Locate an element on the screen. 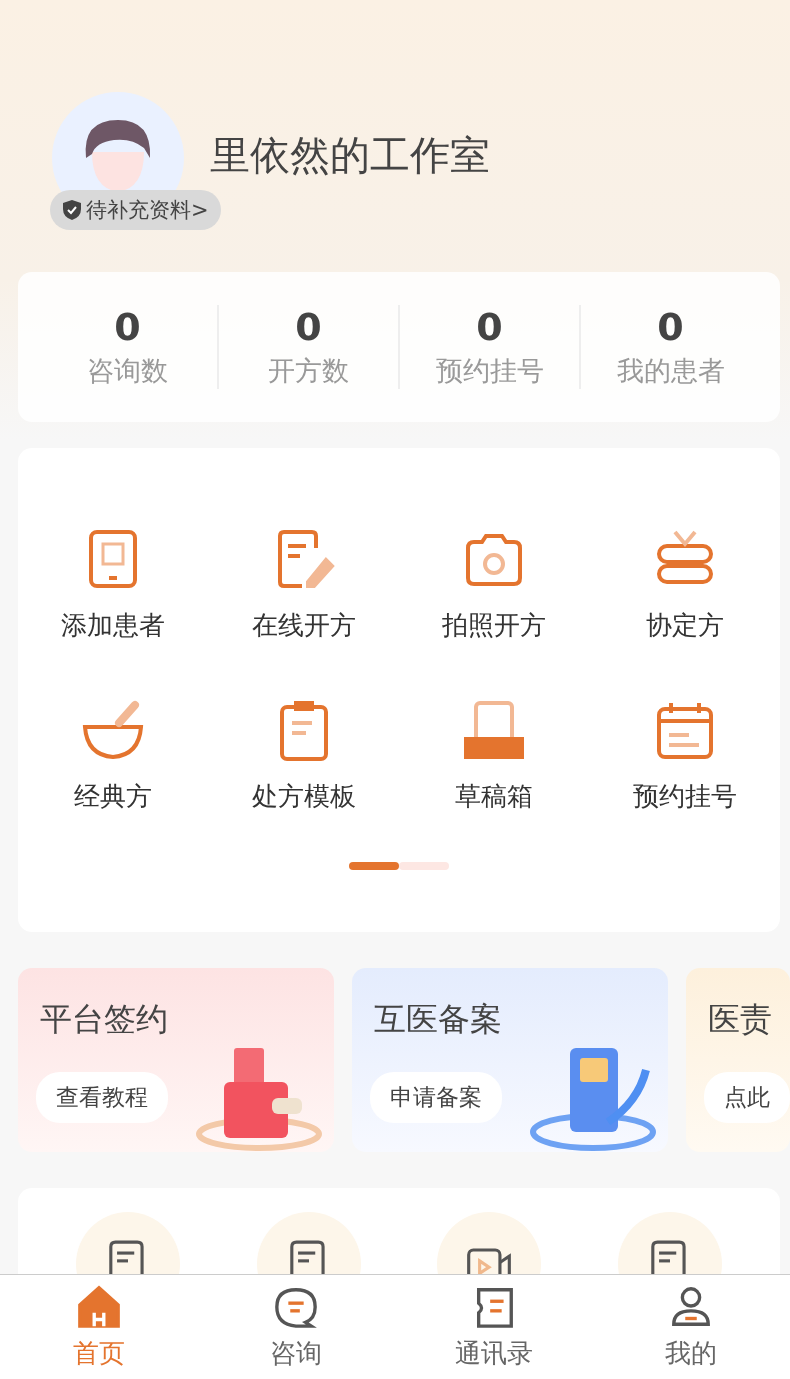 This screenshot has width=790, height=1379. promo-title: 互医备案 is located at coordinates (438, 1019).